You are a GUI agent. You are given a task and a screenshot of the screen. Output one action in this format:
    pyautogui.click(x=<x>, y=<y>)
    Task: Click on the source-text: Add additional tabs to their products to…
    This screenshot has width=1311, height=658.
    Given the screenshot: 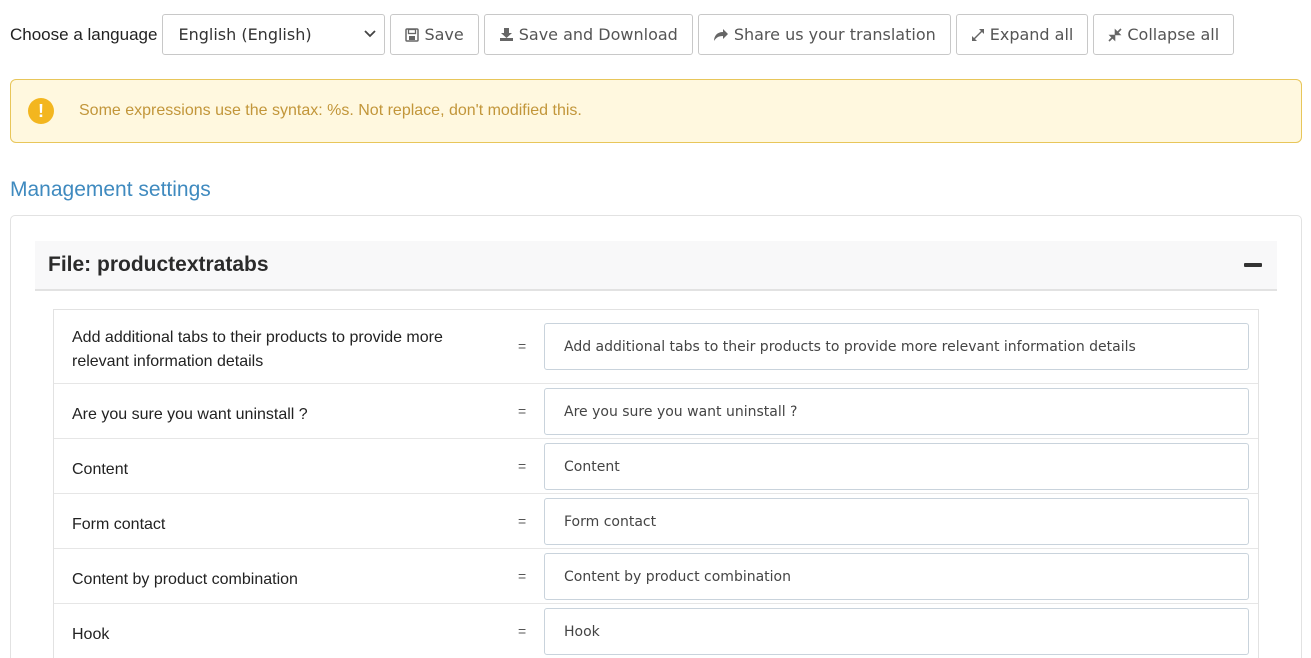 What is the action you would take?
    pyautogui.click(x=257, y=349)
    